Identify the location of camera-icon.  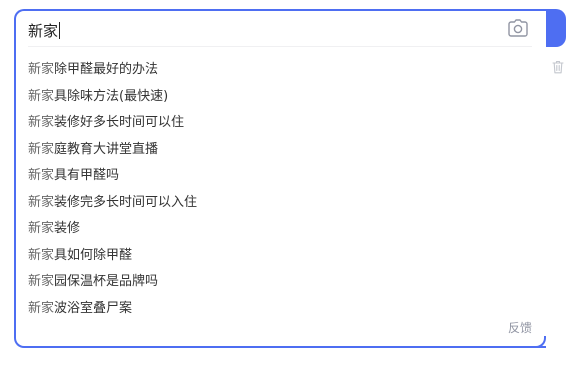
(518, 28).